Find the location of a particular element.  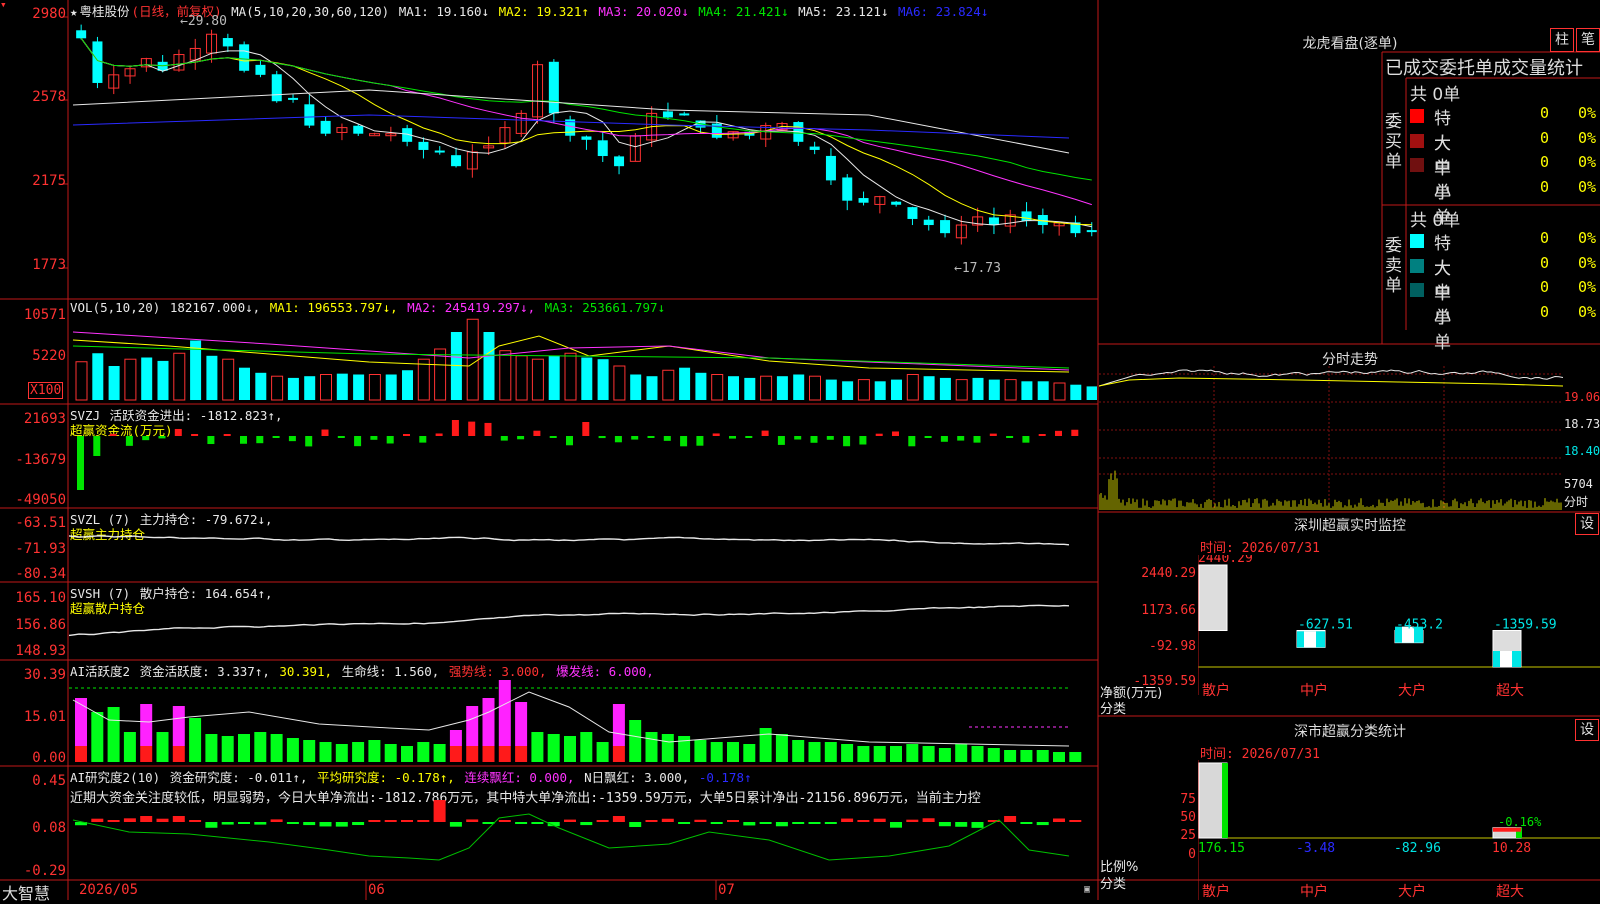

sz-stats-extra-label: -0.16% is located at coordinates (1520, 822).